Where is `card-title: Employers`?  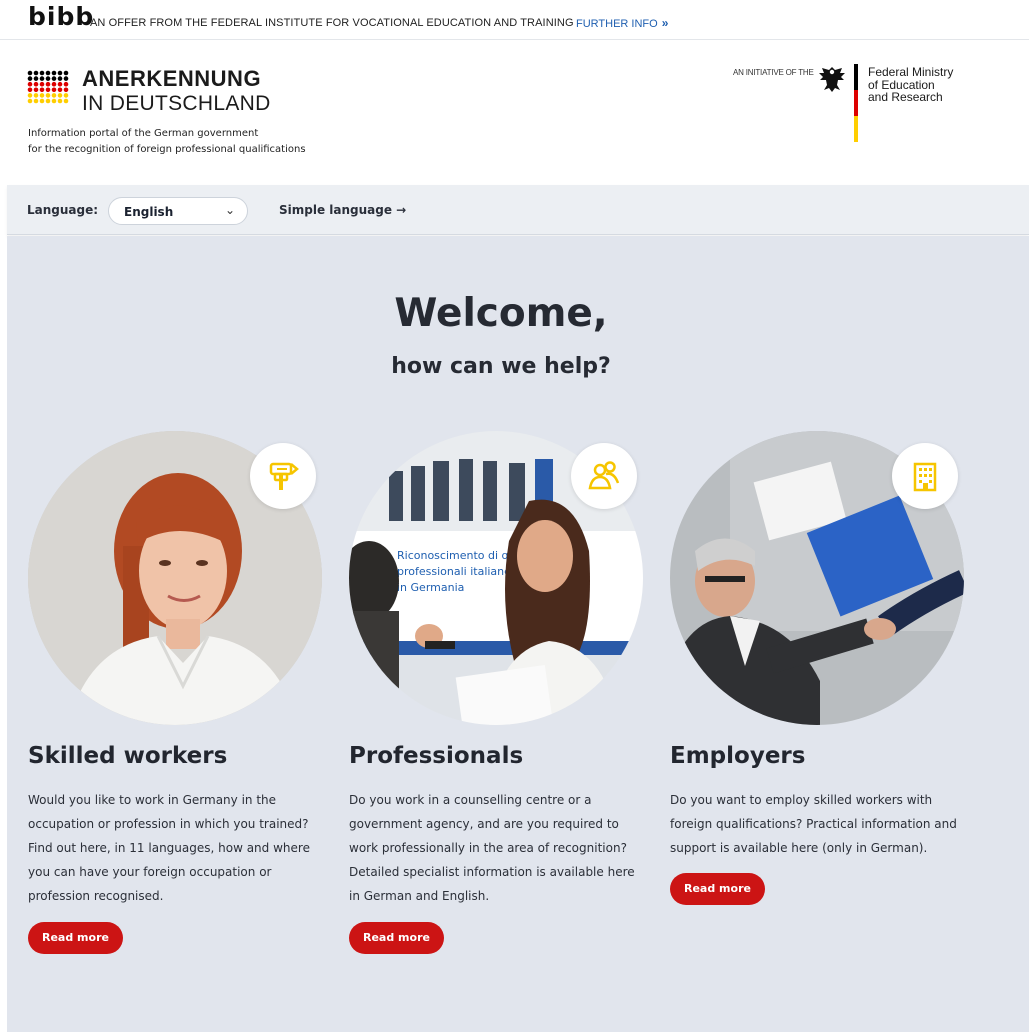 card-title: Employers is located at coordinates (738, 756).